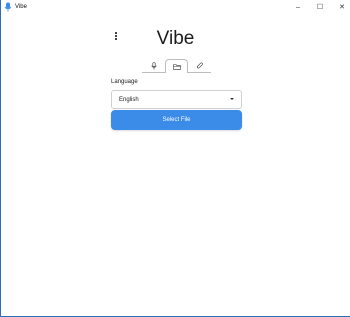 This screenshot has width=350, height=317. I want to click on page-title: Vibe, so click(175, 38).